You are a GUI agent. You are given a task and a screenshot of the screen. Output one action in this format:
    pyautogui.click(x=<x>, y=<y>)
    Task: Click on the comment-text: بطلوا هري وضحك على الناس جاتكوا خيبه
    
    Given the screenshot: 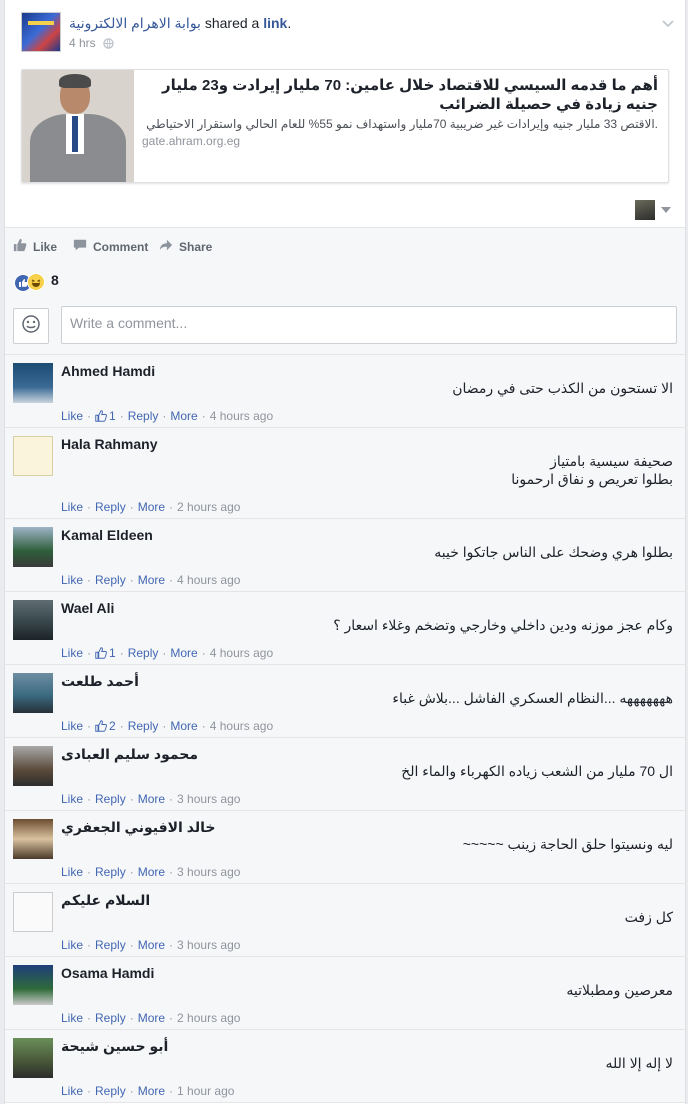 What is the action you would take?
    pyautogui.click(x=367, y=552)
    